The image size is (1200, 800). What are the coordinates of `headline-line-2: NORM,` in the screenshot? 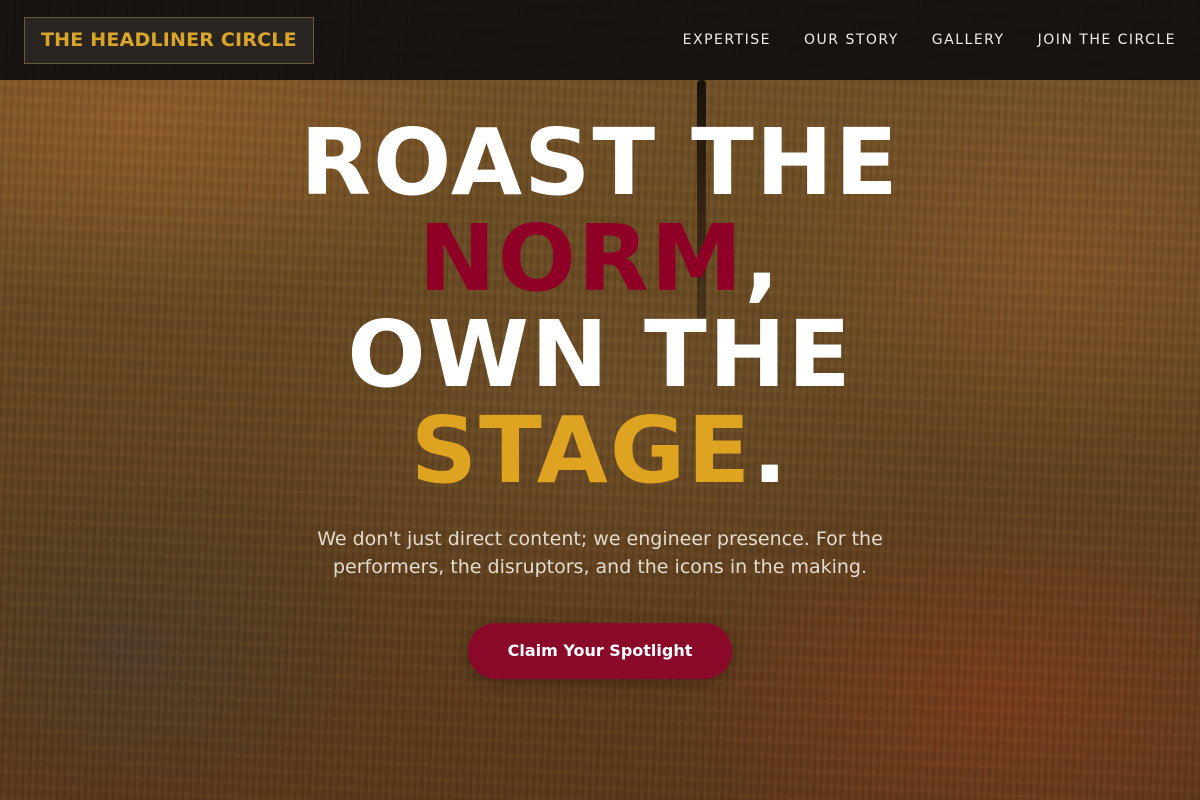 It's located at (600, 259).